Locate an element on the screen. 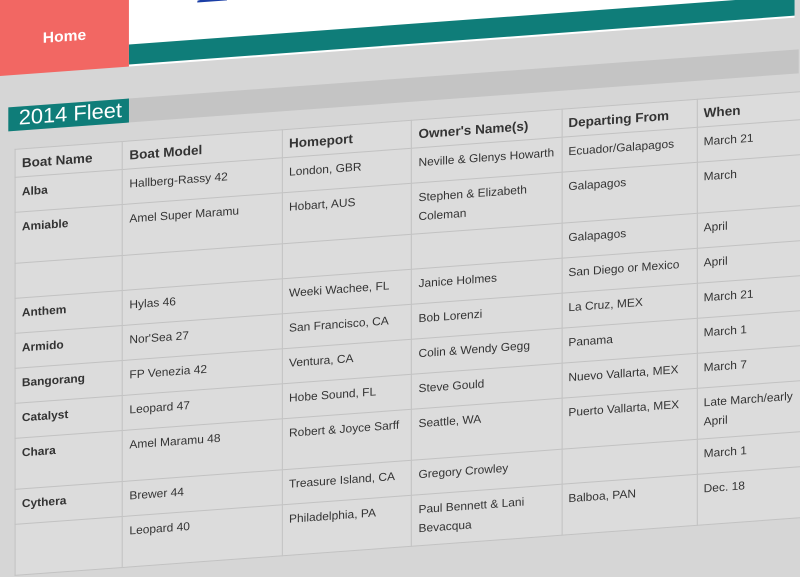 The width and height of the screenshot is (800, 577). nav-home-button: Home is located at coordinates (64, 38).